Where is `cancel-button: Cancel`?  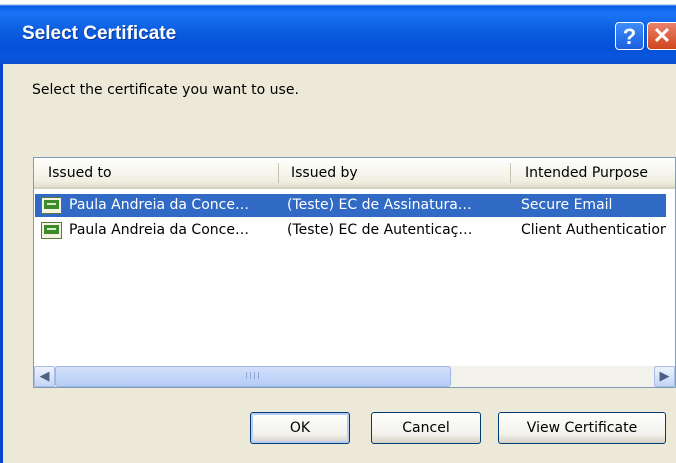 cancel-button: Cancel is located at coordinates (426, 428).